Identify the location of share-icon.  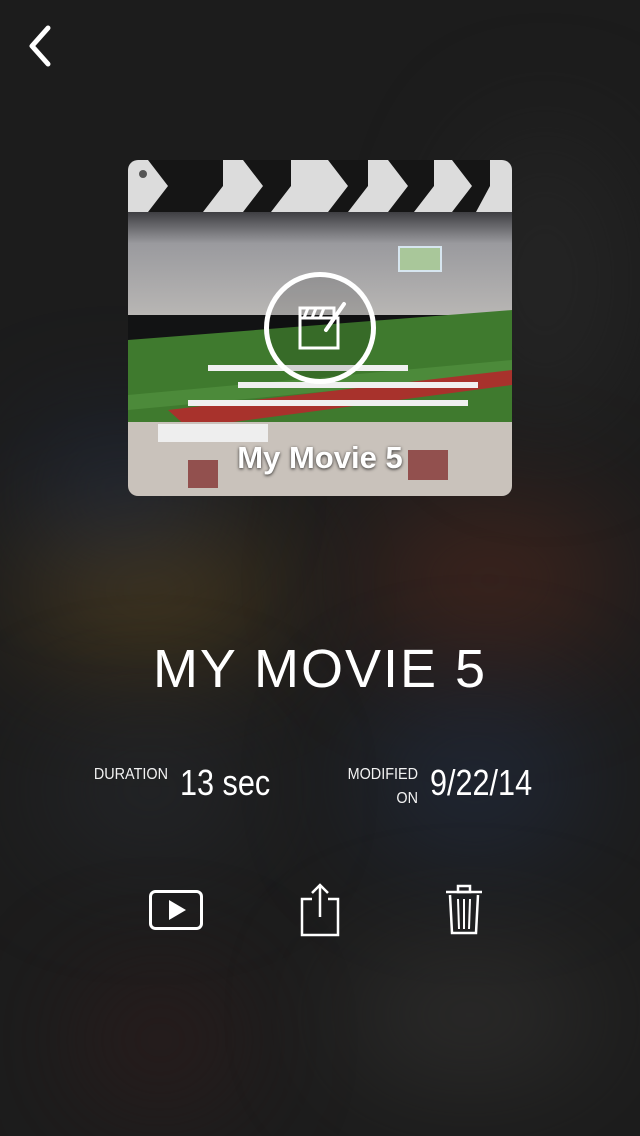
(320, 910).